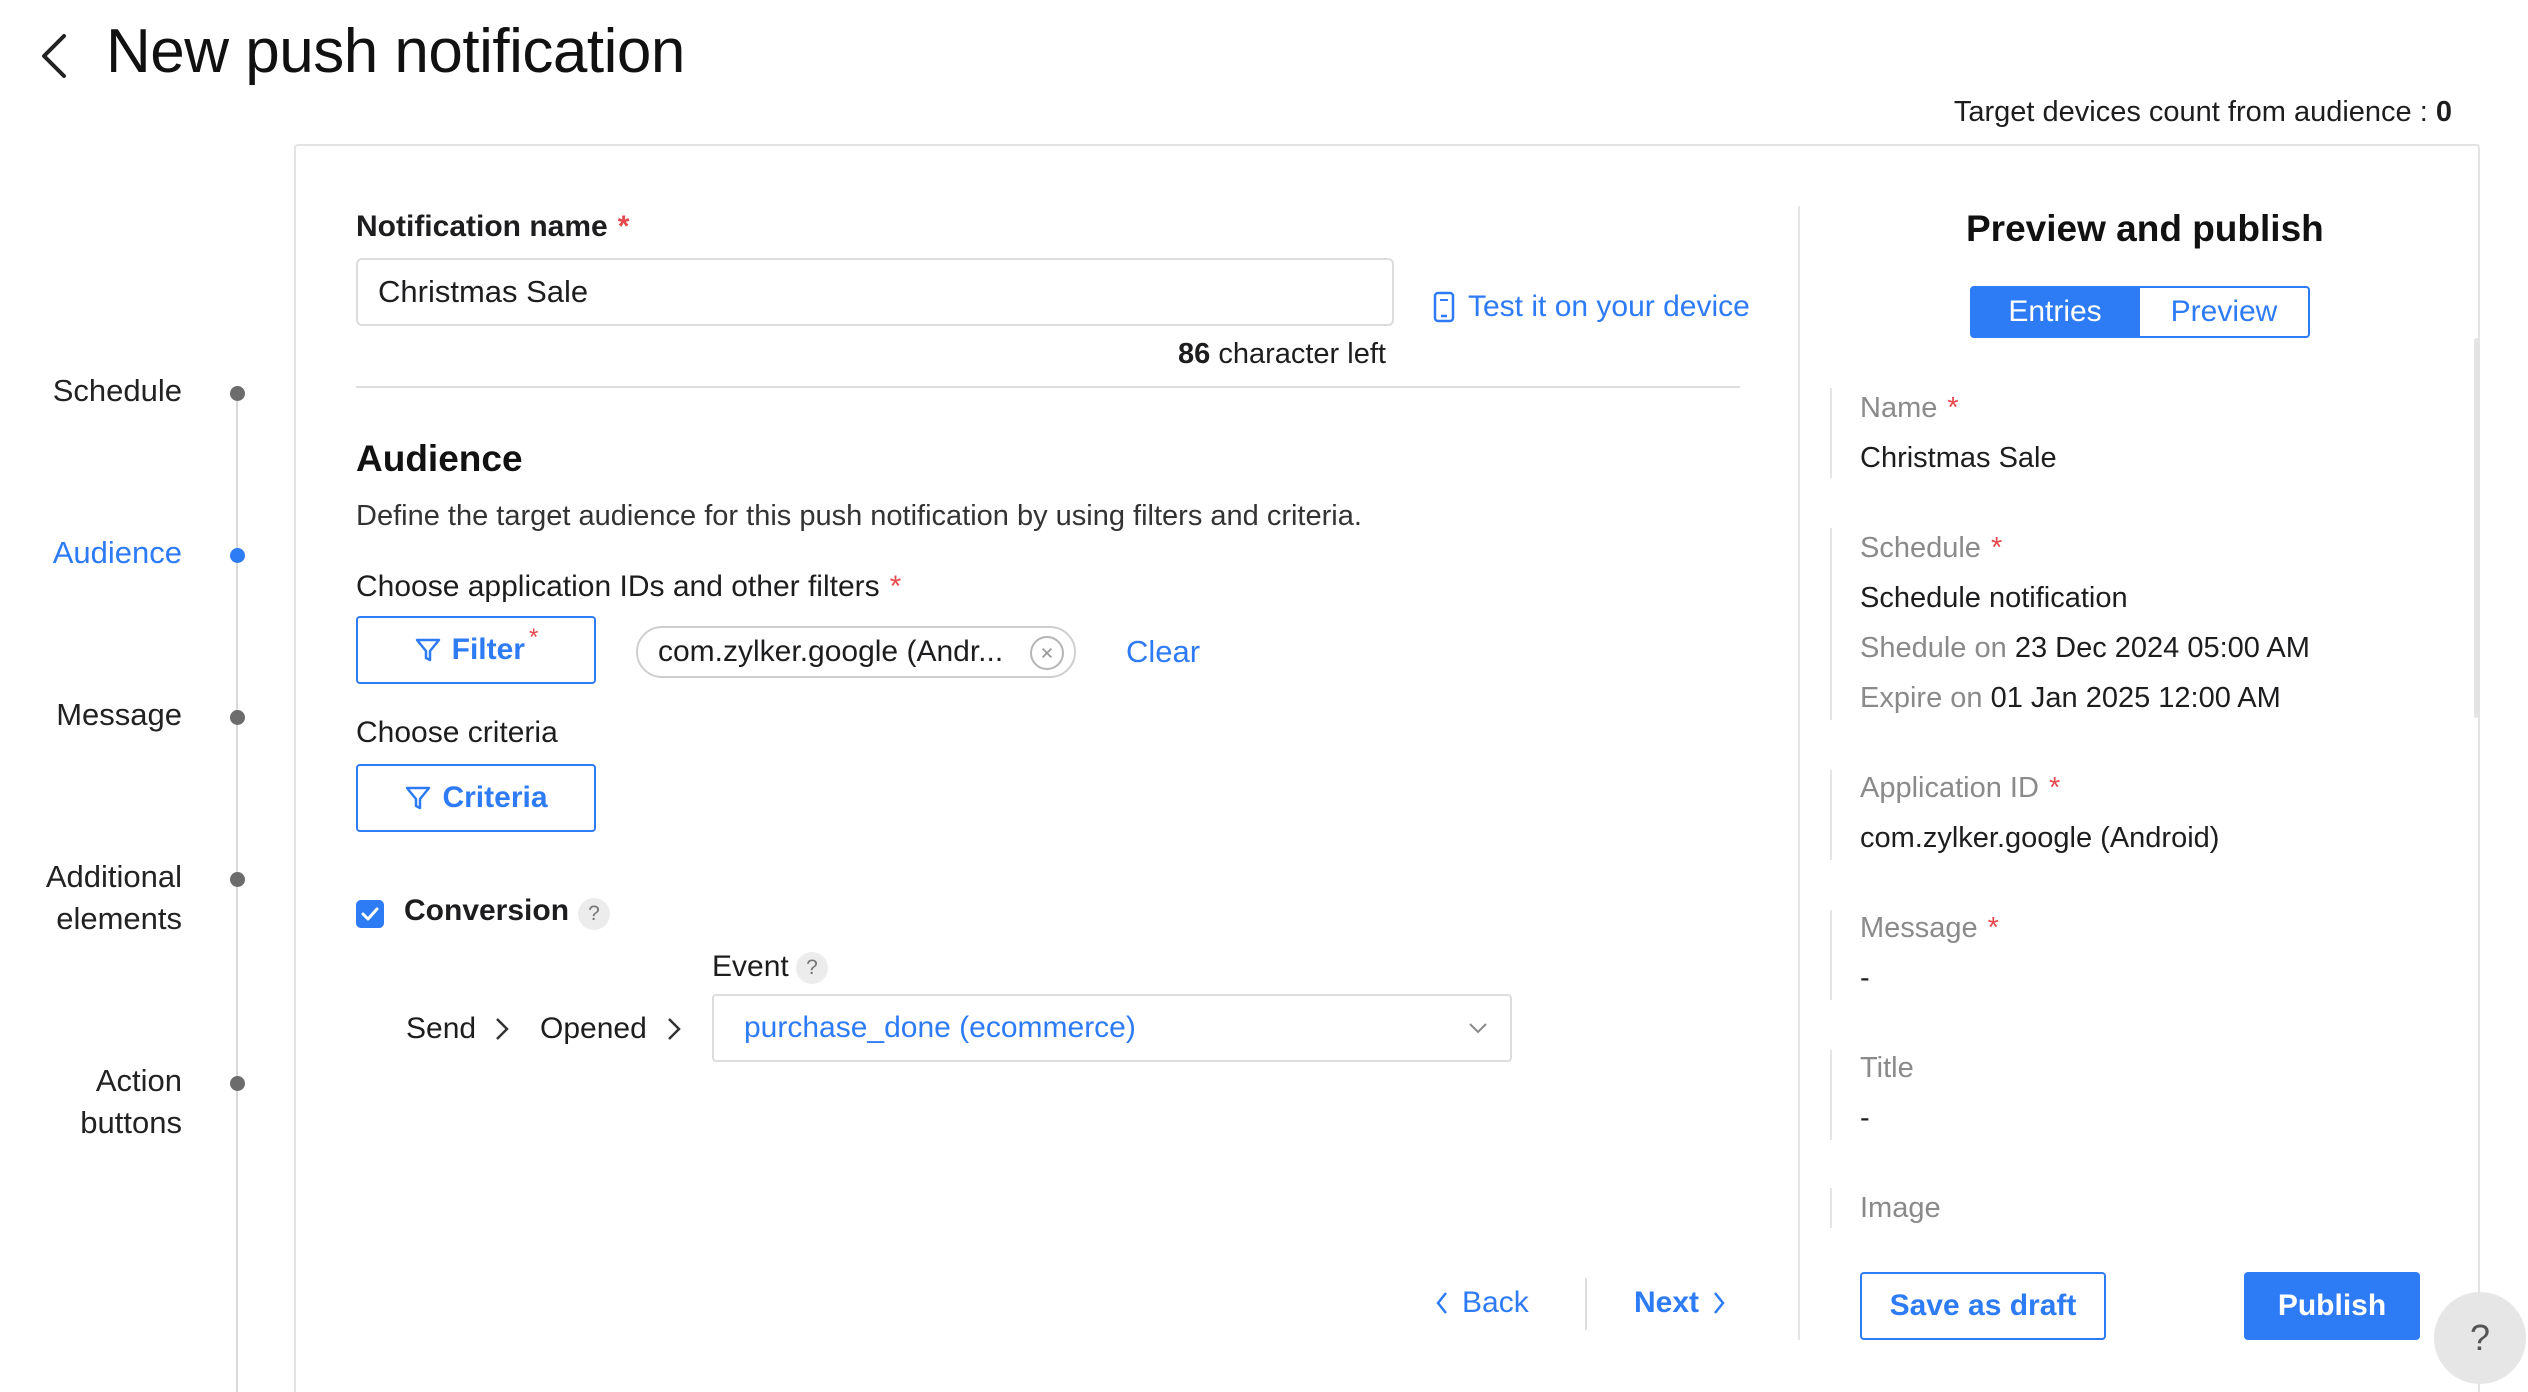 This screenshot has width=2528, height=1392. I want to click on steps-timeline-line, so click(237, 892).